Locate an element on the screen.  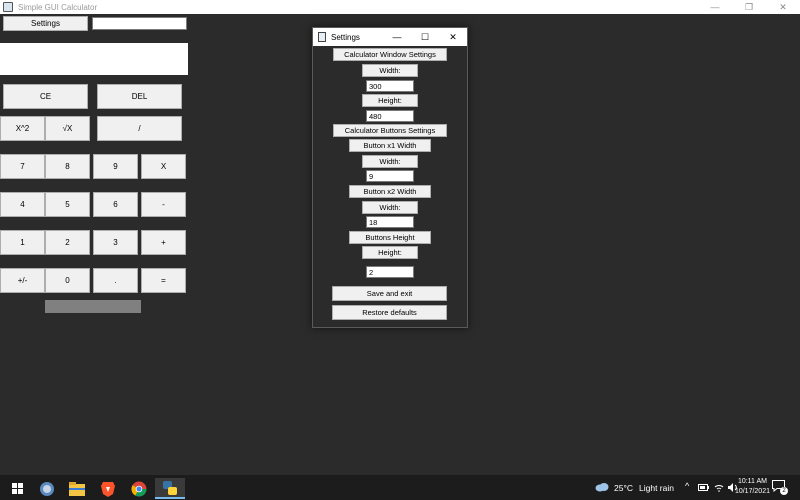
notification-icon: 2 is located at coordinates (780, 487).